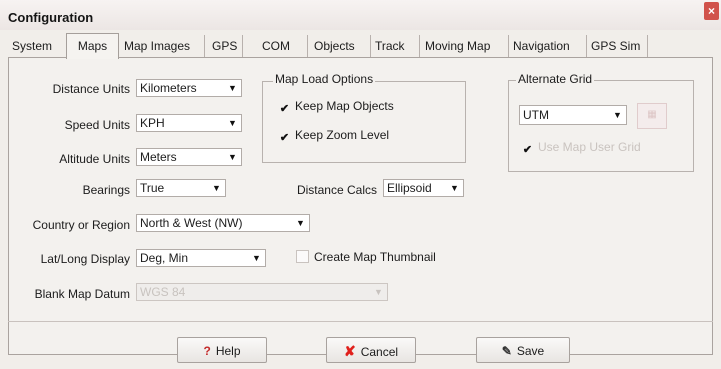  Describe the element at coordinates (589, 147) in the screenshot. I see `use-map-user-grid-label: Use Map User Grid` at that location.